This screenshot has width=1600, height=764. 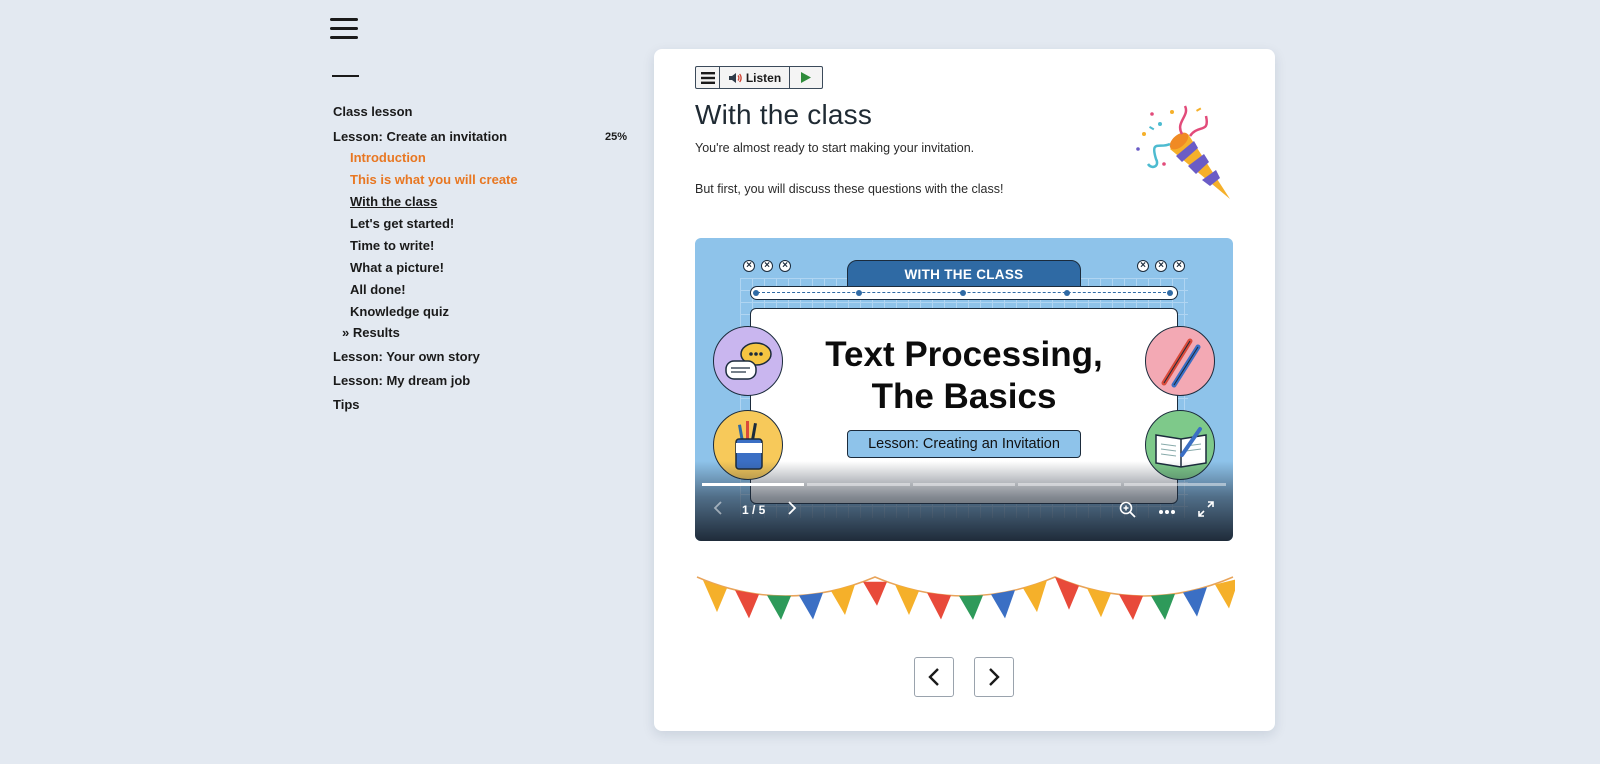 What do you see at coordinates (345, 76) in the screenshot?
I see `sidebar-divider` at bounding box center [345, 76].